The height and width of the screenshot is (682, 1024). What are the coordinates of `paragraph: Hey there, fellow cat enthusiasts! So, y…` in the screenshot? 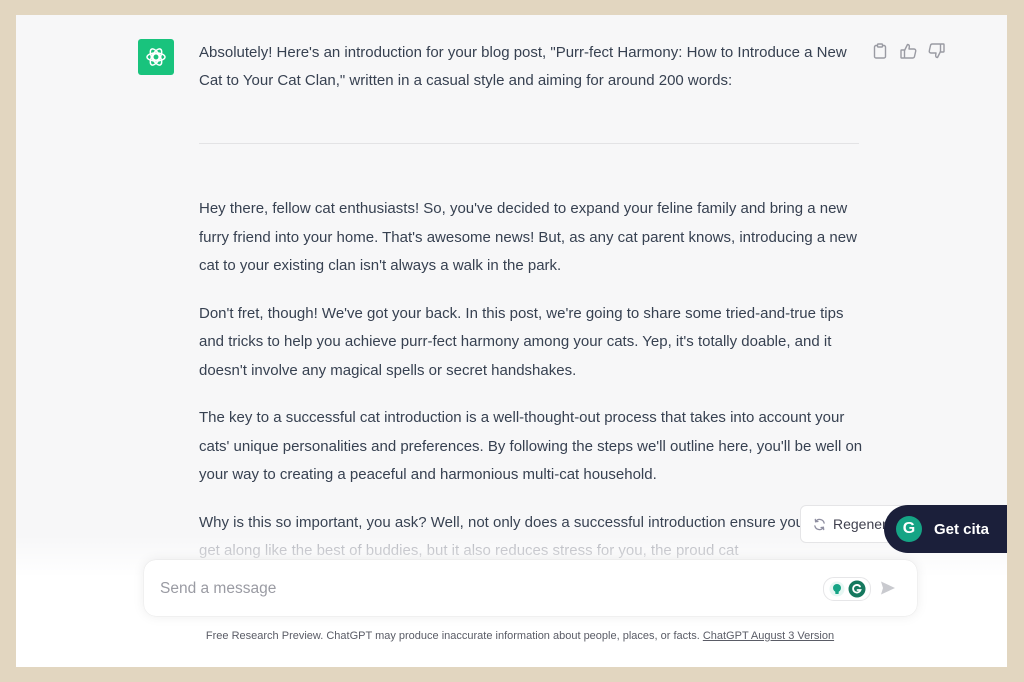 It's located at (528, 237).